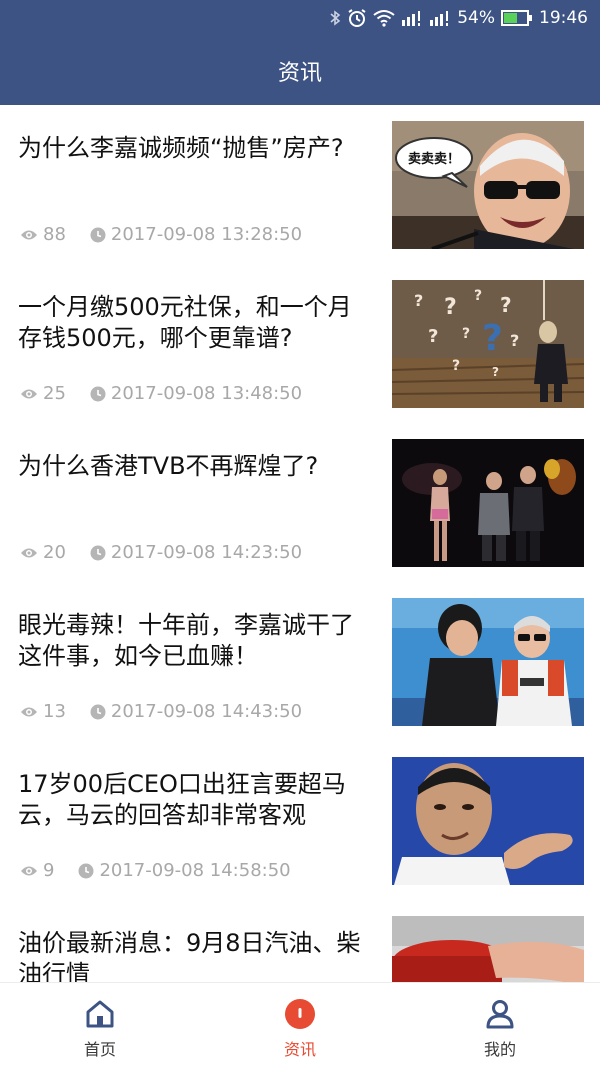  What do you see at coordinates (384, 18) in the screenshot?
I see `wifi-icon` at bounding box center [384, 18].